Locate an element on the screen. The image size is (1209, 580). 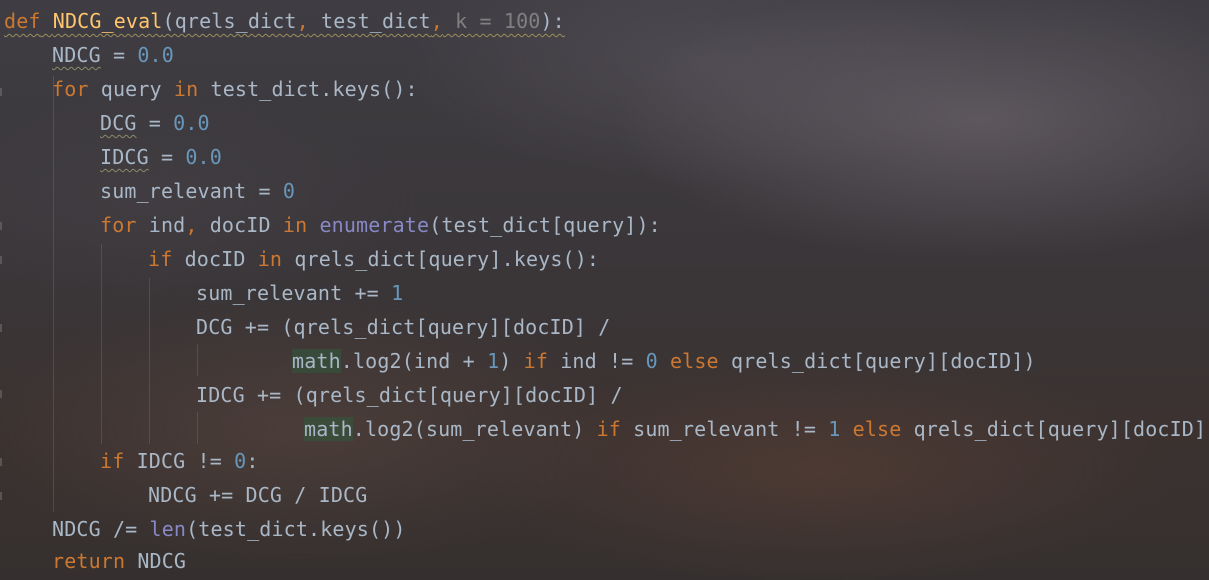
assignment: sum_relevant += is located at coordinates (294, 293).